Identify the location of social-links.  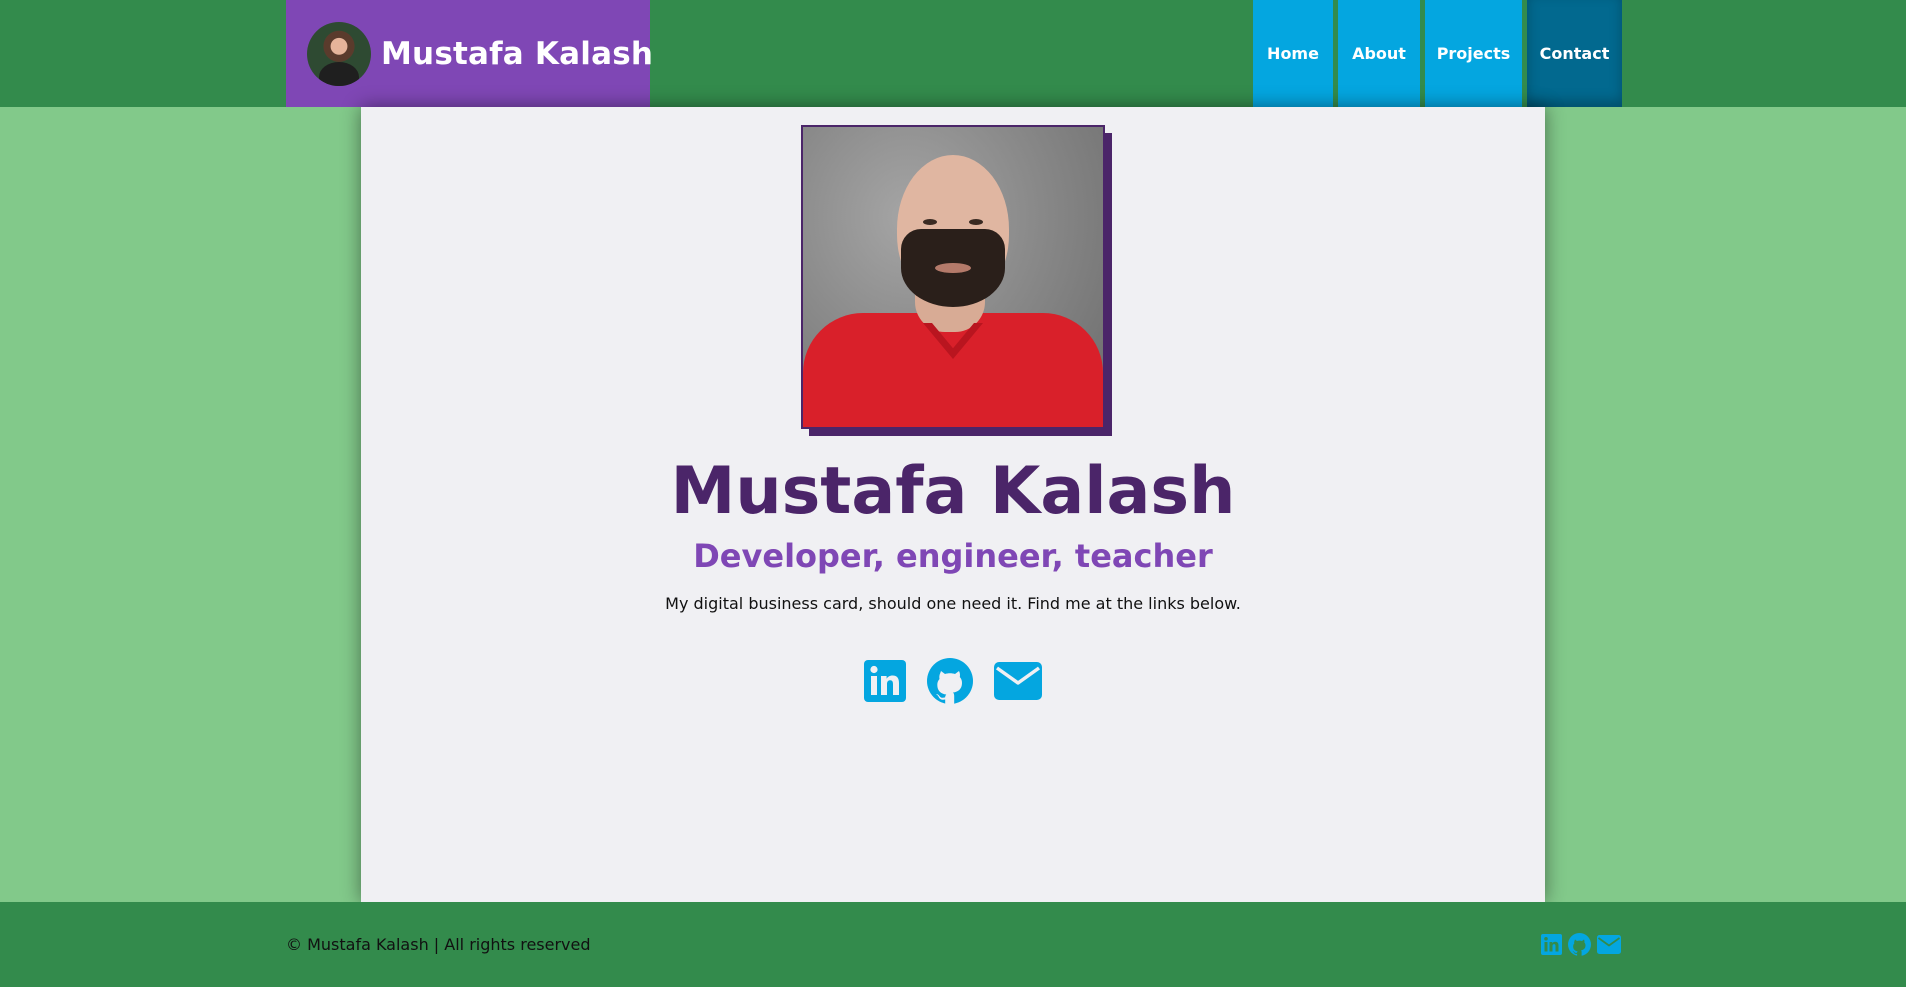
(953, 683).